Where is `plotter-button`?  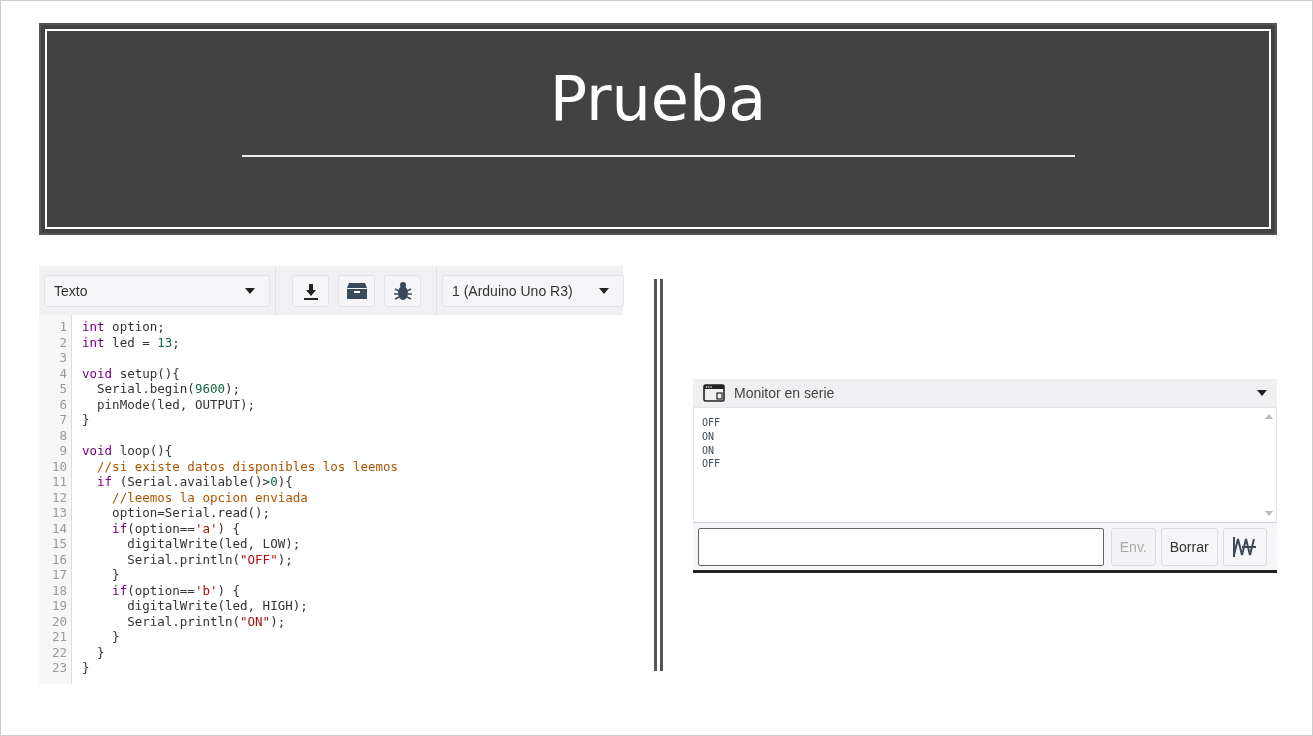 plotter-button is located at coordinates (1244, 547).